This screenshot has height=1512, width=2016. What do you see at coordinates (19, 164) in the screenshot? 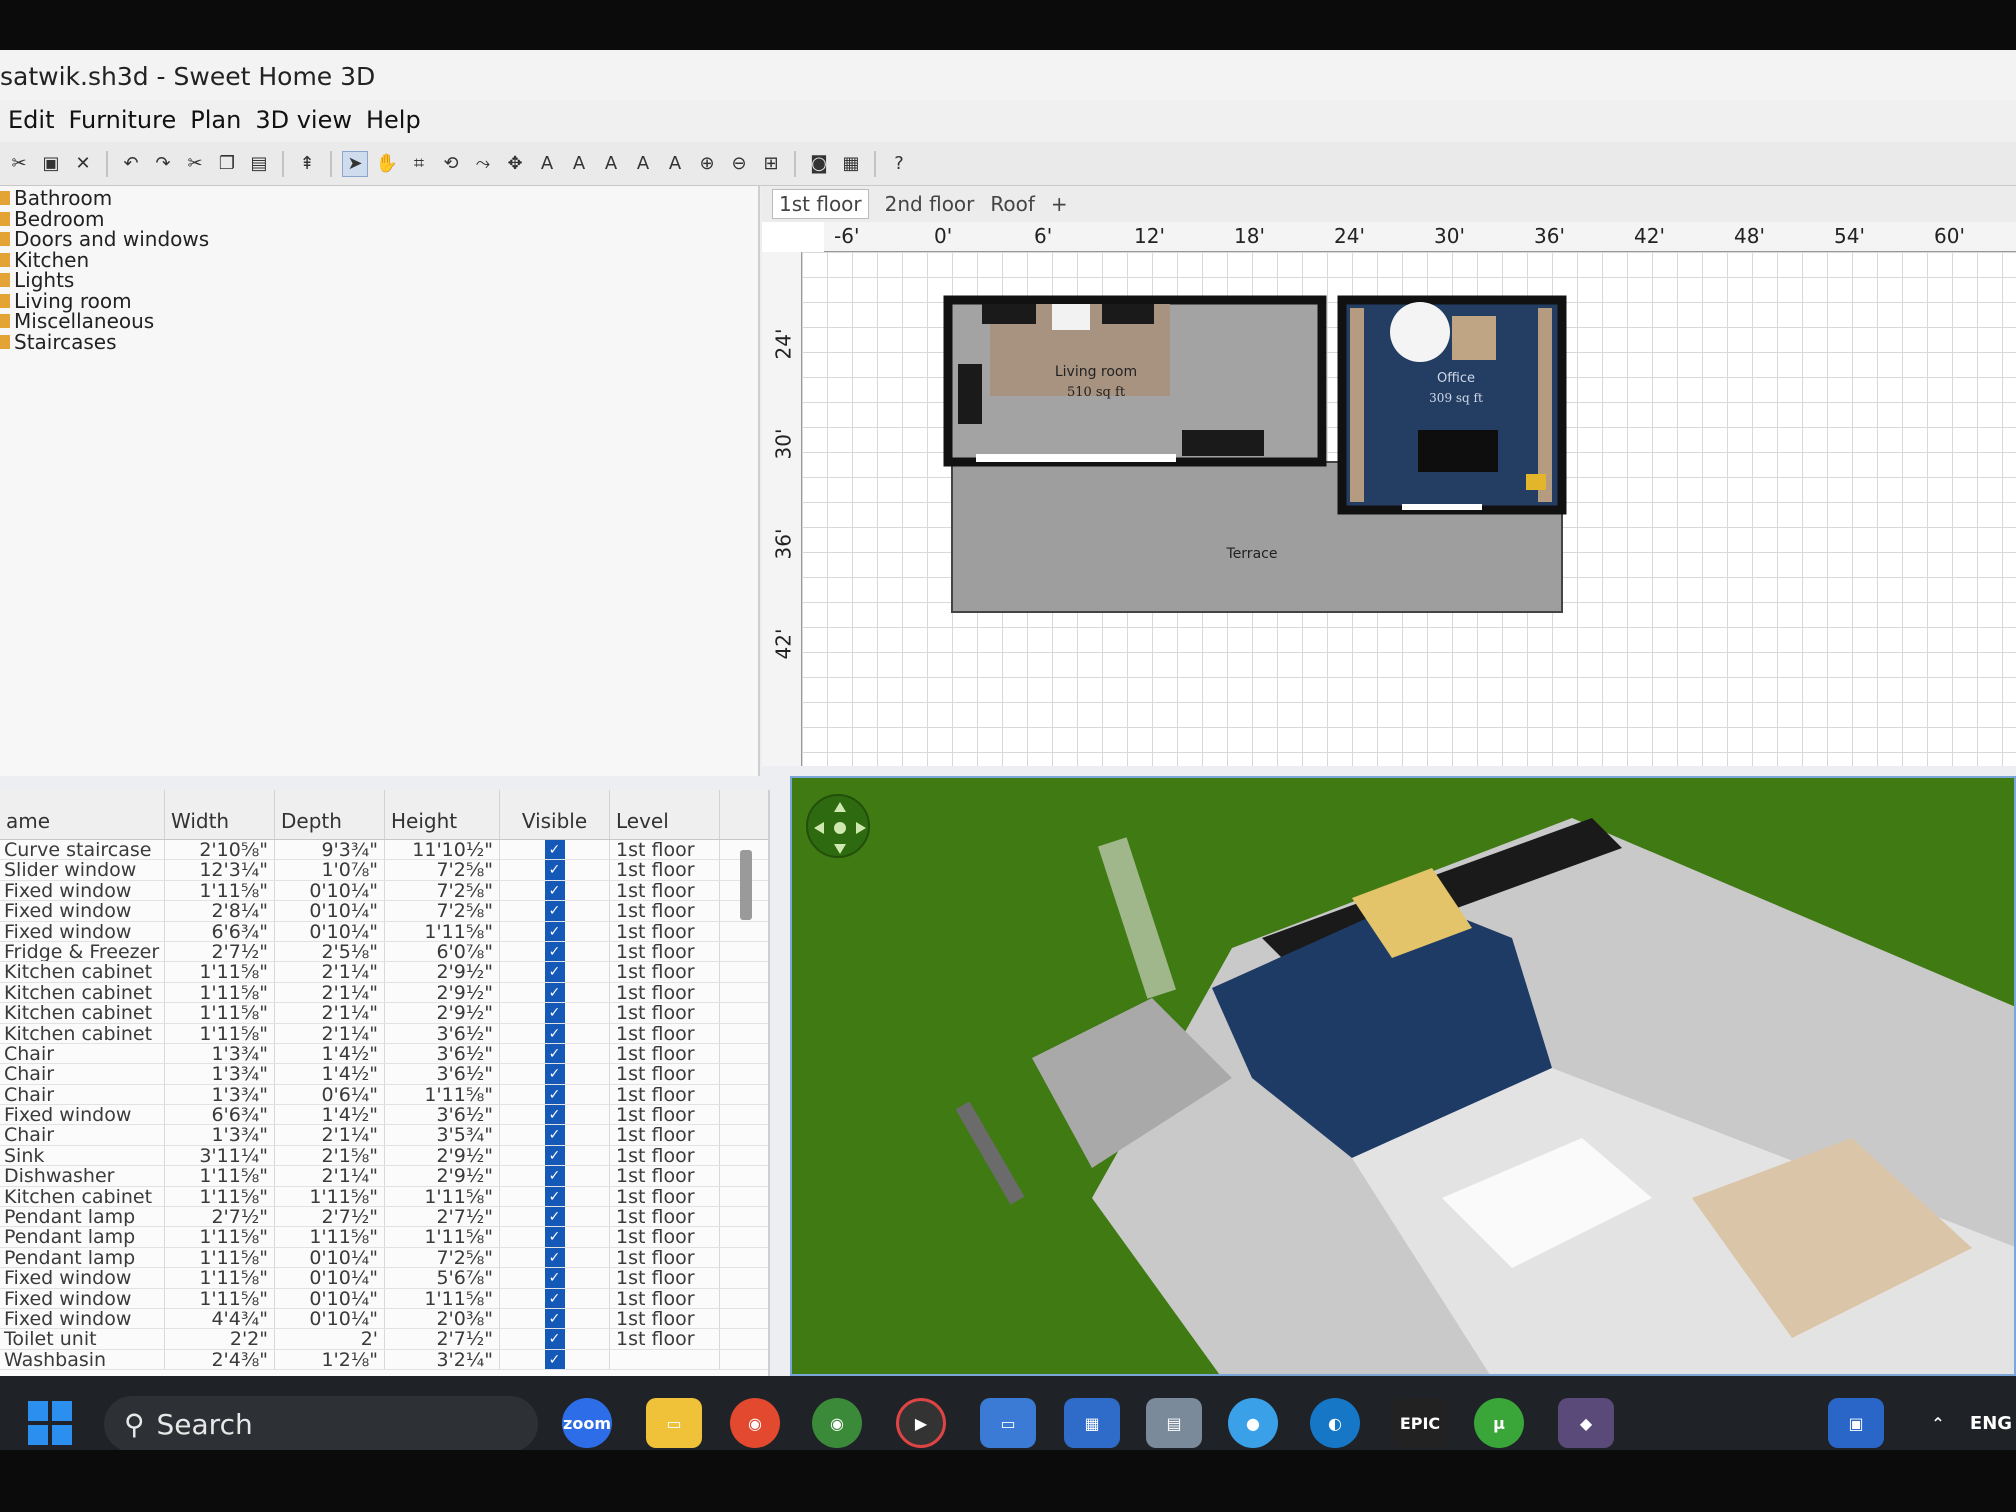
I see `cut-furniture-icon: ✂` at bounding box center [19, 164].